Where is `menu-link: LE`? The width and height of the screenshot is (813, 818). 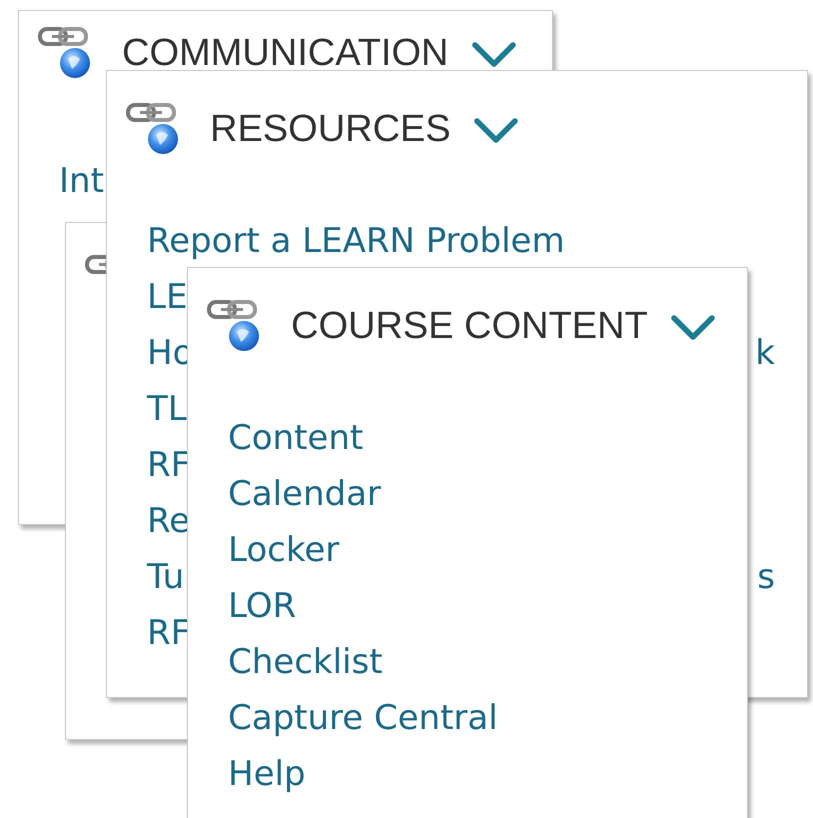
menu-link: LE is located at coordinates (167, 297).